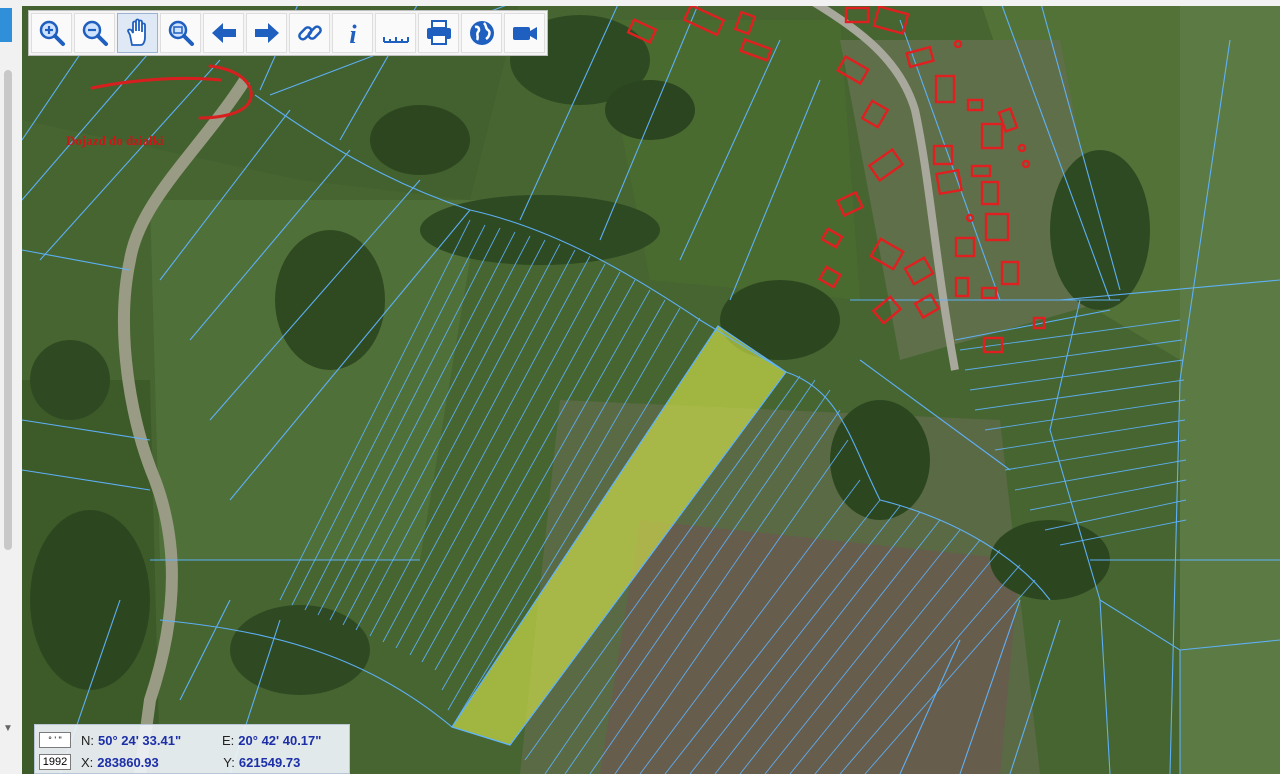 The height and width of the screenshot is (774, 1280). I want to click on print-button, so click(438, 33).